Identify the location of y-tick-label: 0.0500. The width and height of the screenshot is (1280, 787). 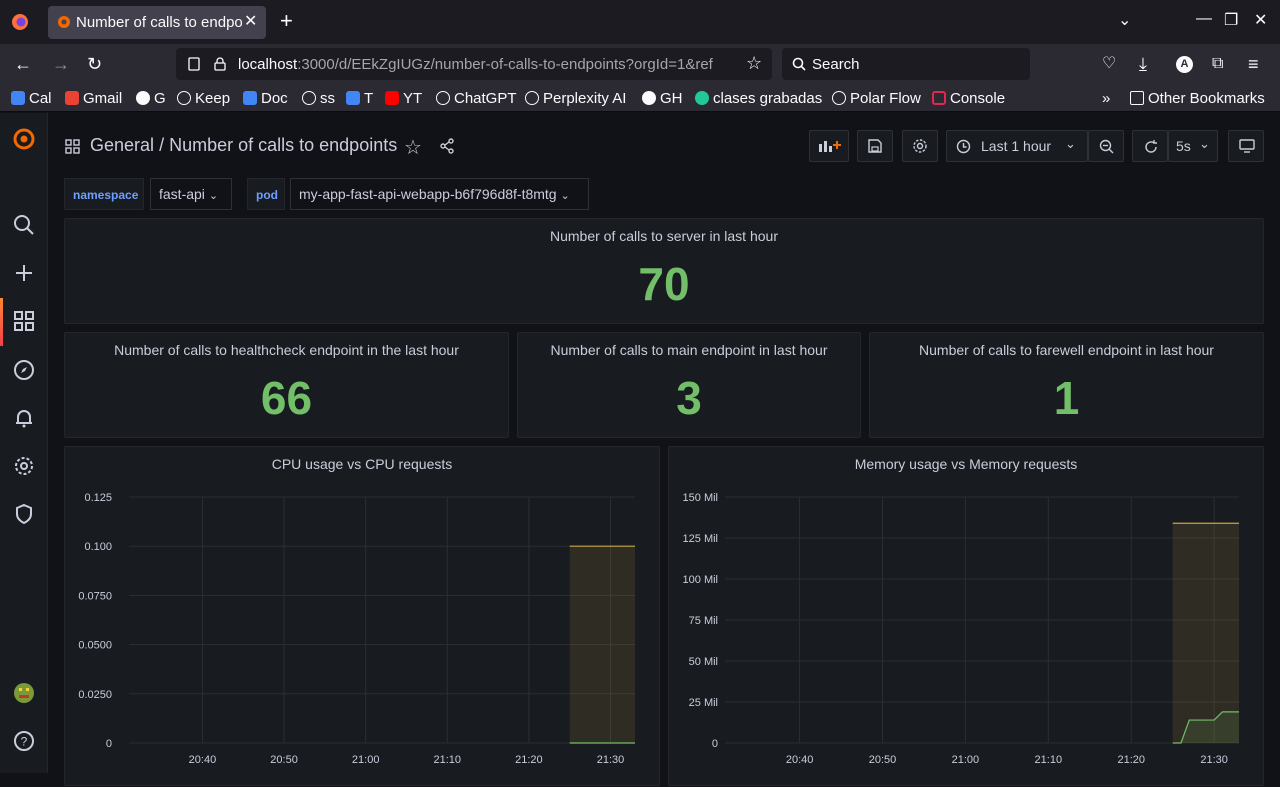
(95, 646).